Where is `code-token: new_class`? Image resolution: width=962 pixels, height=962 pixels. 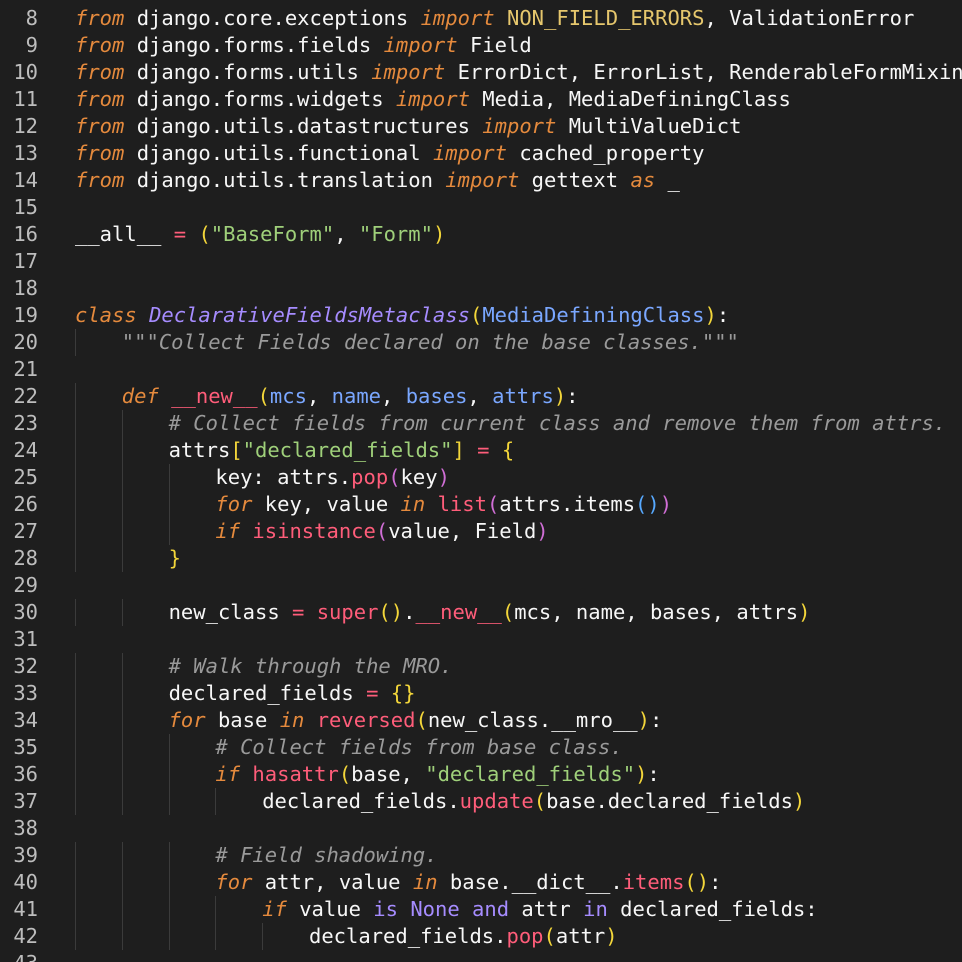
code-token: new_class is located at coordinates (230, 612).